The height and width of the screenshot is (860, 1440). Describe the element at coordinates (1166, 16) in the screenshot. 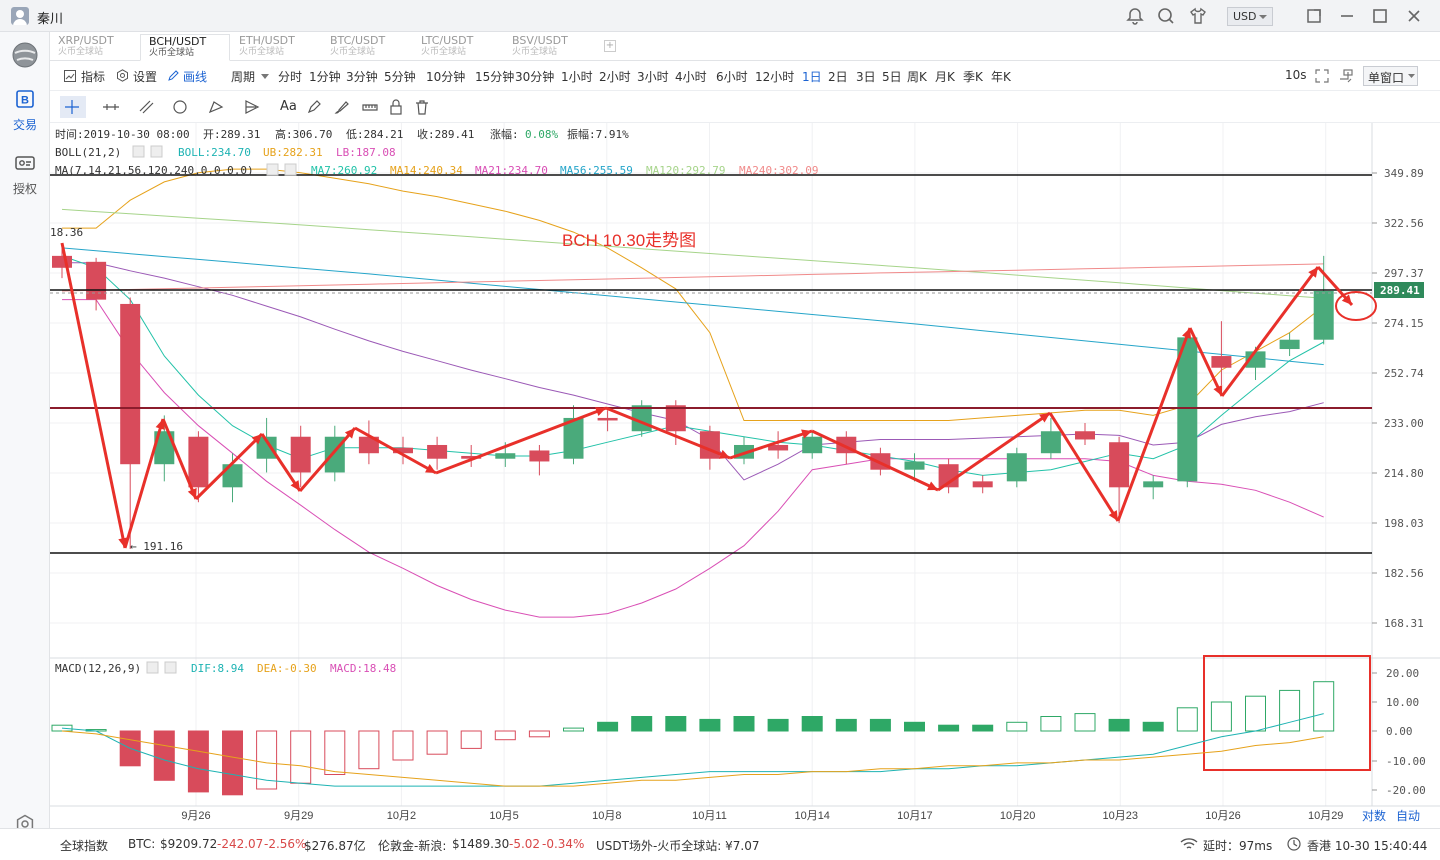

I see `search-icon` at that location.